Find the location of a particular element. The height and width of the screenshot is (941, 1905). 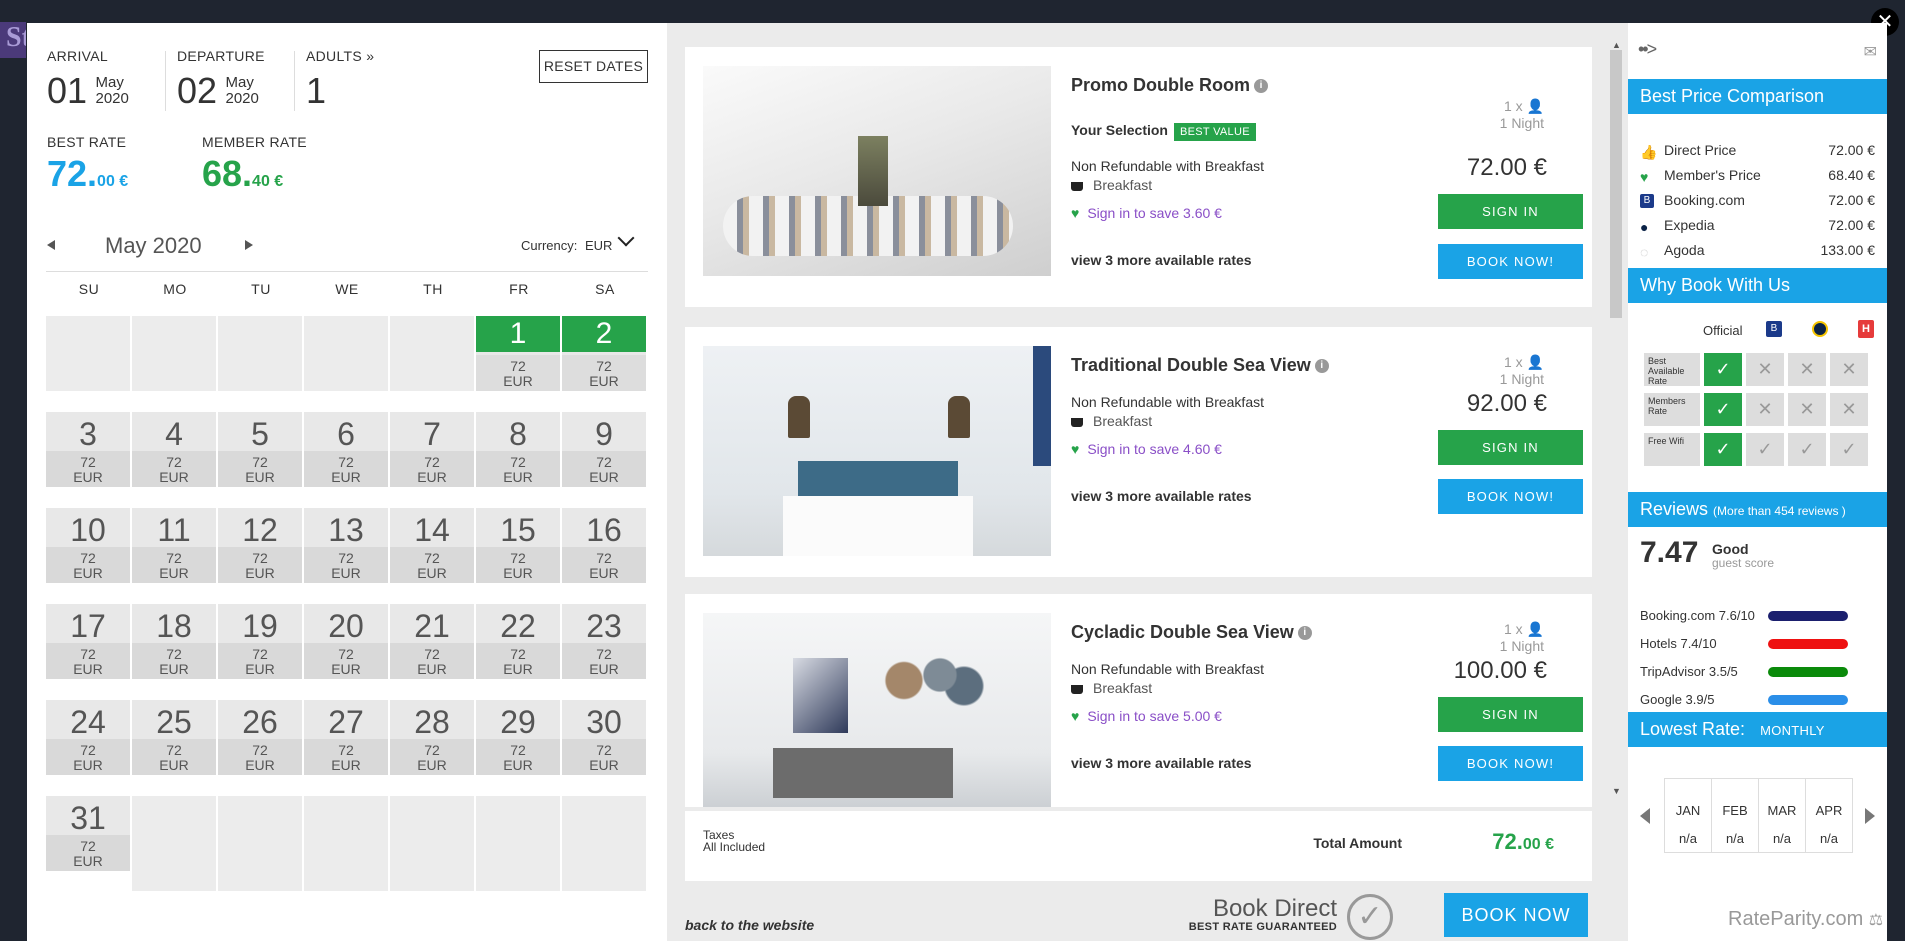

calendar-day-5: 5 72 EUR is located at coordinates (260, 449).